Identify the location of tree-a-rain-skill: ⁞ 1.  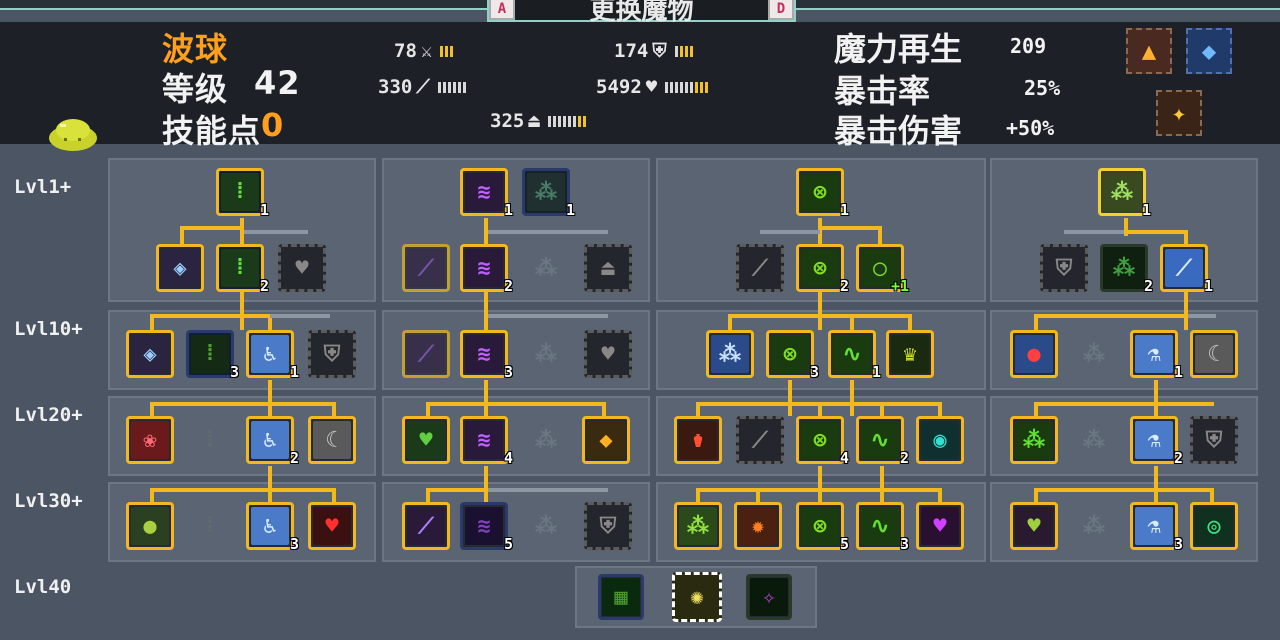
(242, 193).